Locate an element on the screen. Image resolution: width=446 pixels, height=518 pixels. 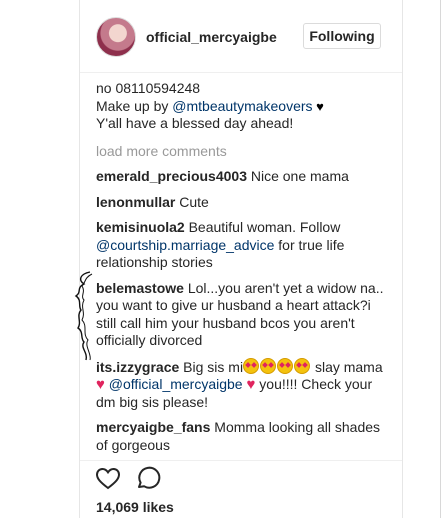
mention-link: @official_mercyaigbe is located at coordinates (176, 384).